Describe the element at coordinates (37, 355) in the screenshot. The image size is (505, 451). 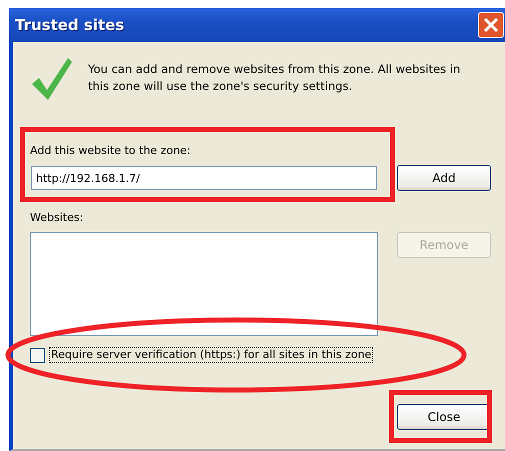
I see `checkbox` at that location.